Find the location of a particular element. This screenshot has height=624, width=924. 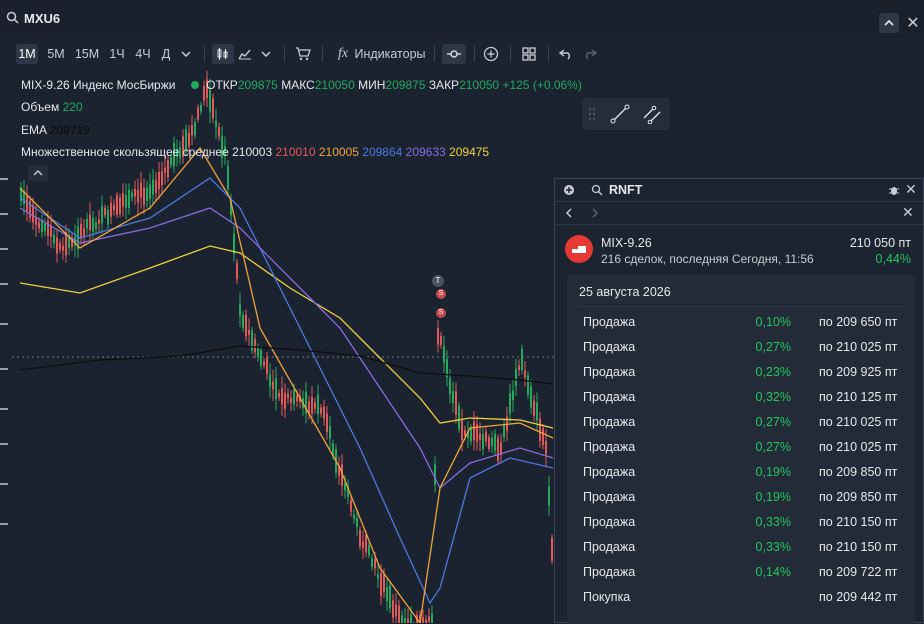

layout-button is located at coordinates (529, 54).